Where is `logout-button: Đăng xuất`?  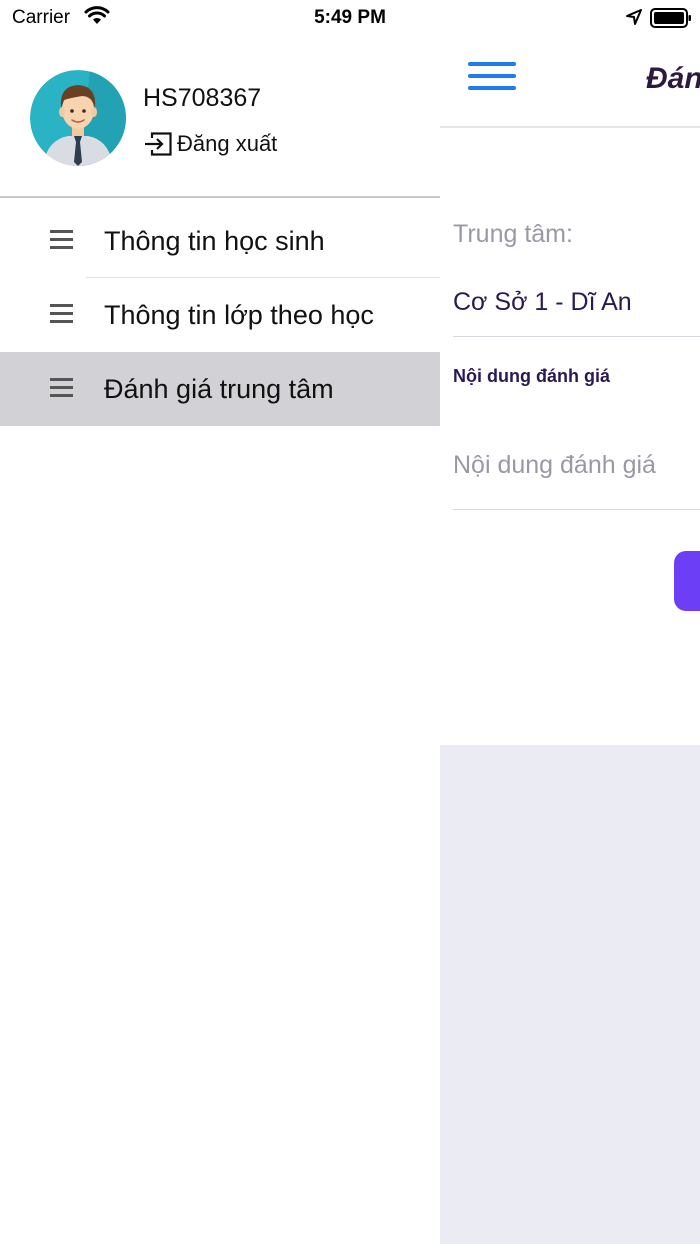
logout-button: Đăng xuất is located at coordinates (210, 144).